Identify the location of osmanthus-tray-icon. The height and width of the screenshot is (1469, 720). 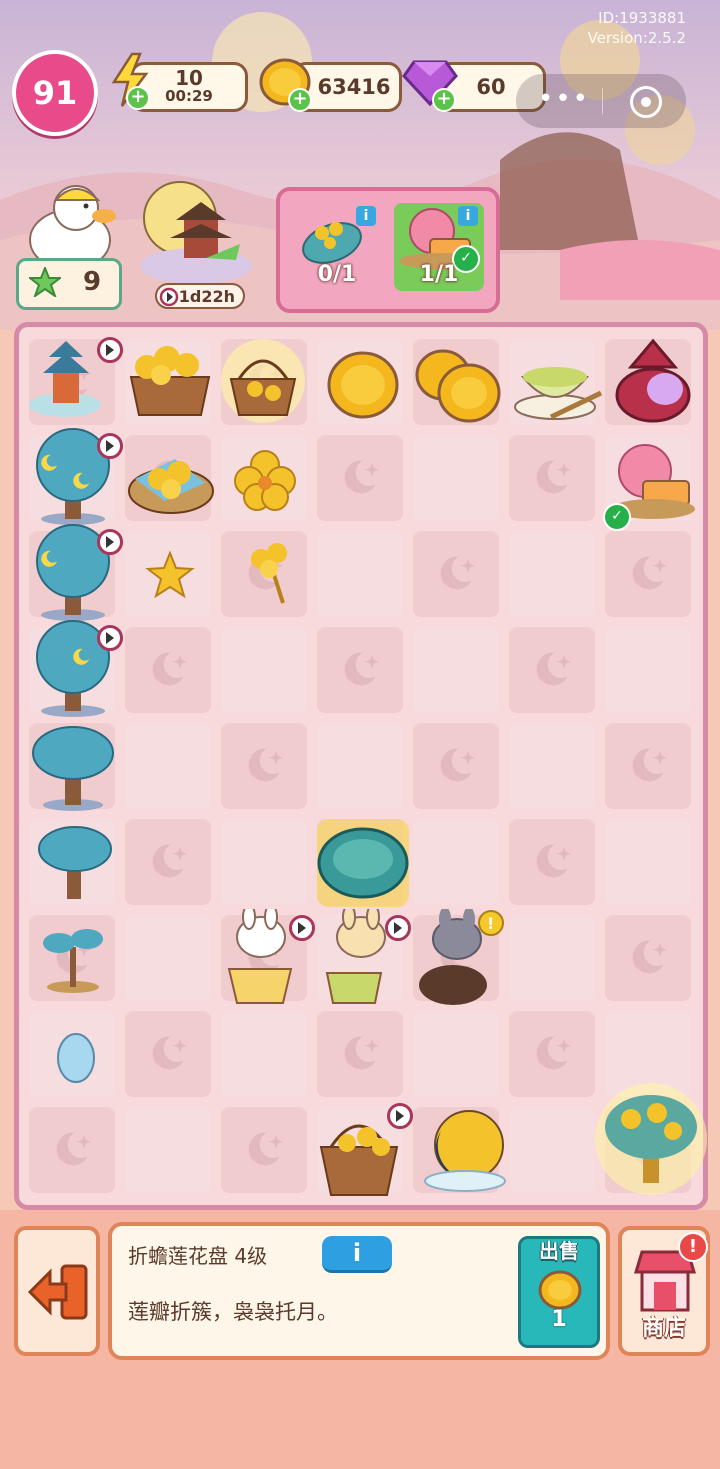
(171, 479).